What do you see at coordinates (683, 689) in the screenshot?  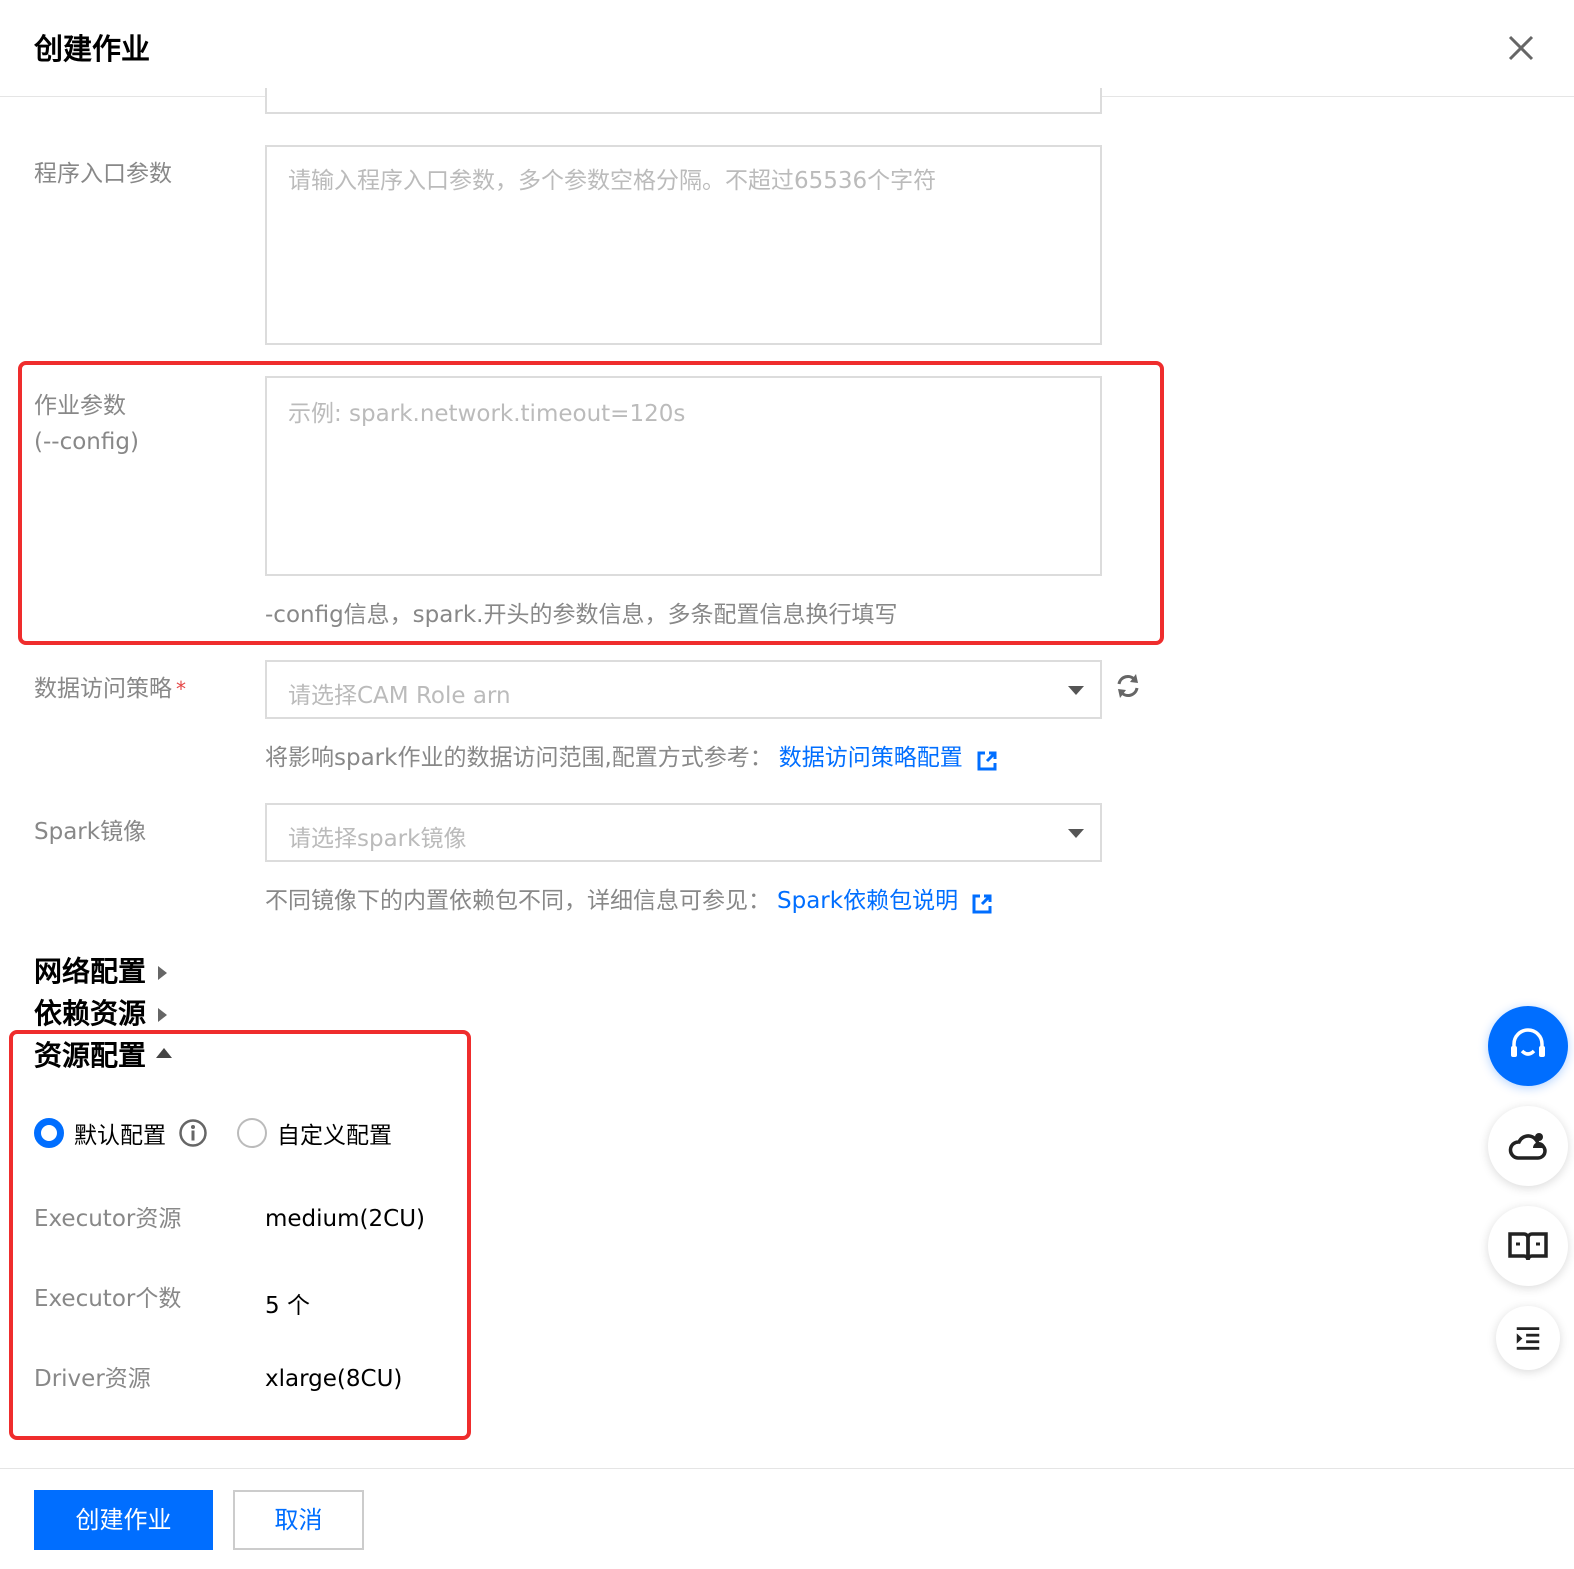 I see `data-access-select: 请选择CAM Role arn` at bounding box center [683, 689].